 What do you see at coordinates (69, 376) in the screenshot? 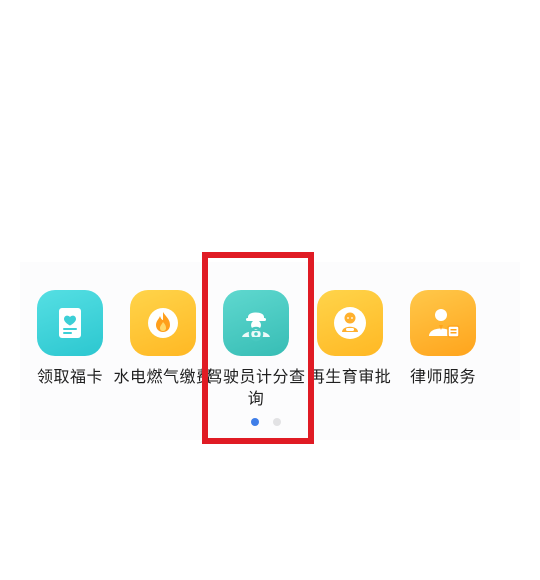
I see `service-label: 领取福卡` at bounding box center [69, 376].